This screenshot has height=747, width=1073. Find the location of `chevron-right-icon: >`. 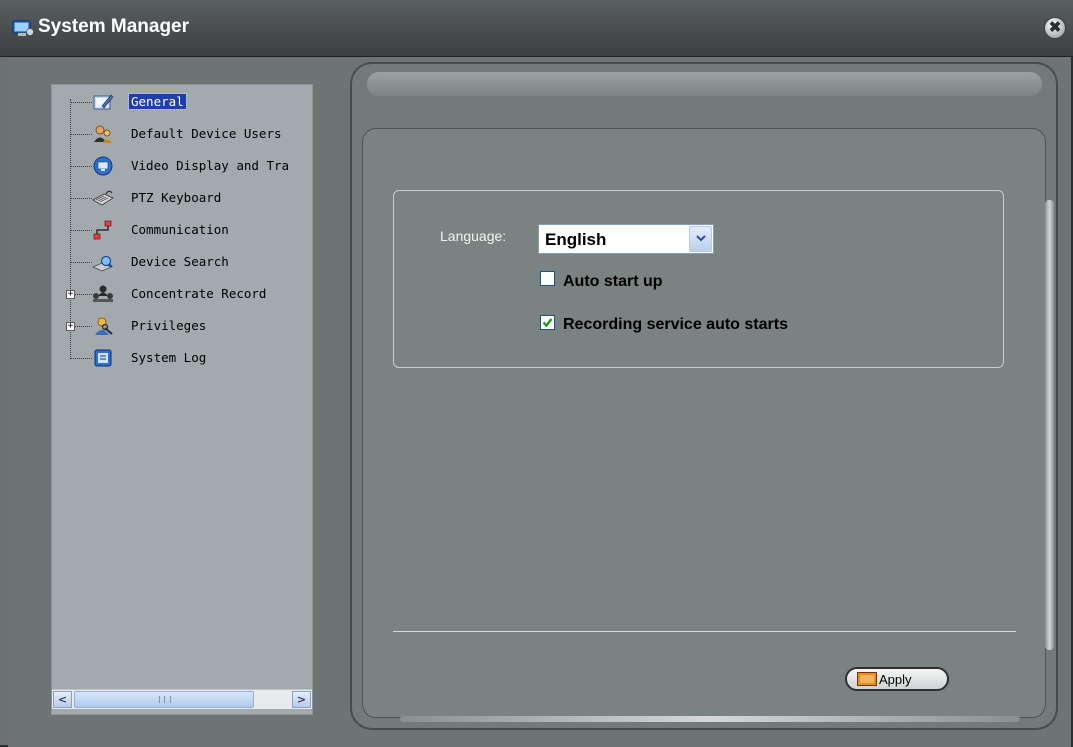

chevron-right-icon: > is located at coordinates (301, 699).